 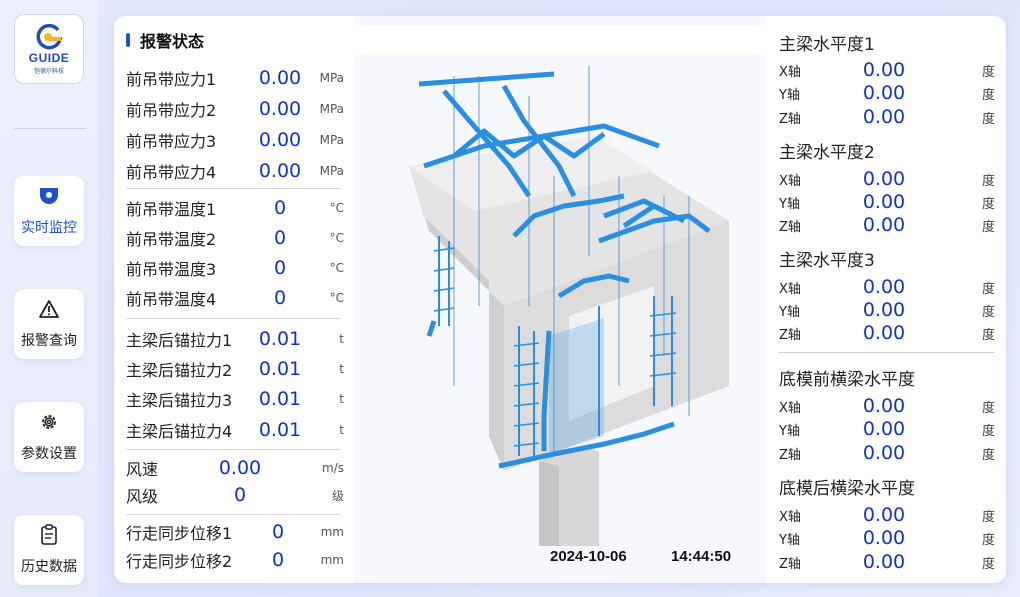 I want to click on wind-level-row: 风级 0 级, so click(x=235, y=495).